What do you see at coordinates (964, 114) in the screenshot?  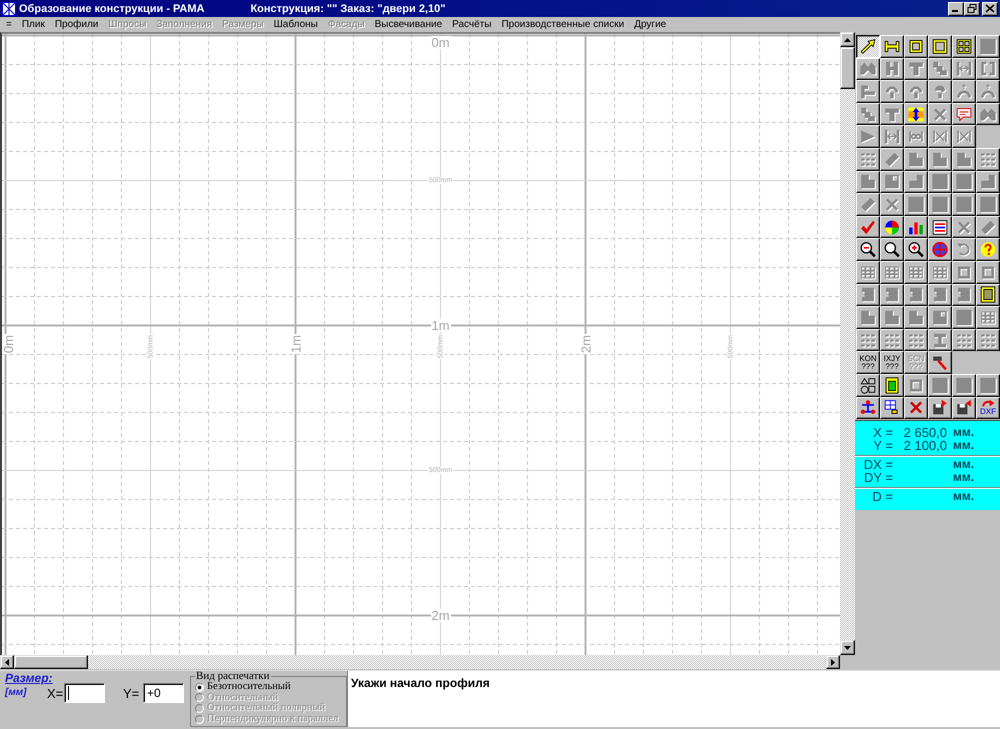 I see `speech-bubble-icon` at bounding box center [964, 114].